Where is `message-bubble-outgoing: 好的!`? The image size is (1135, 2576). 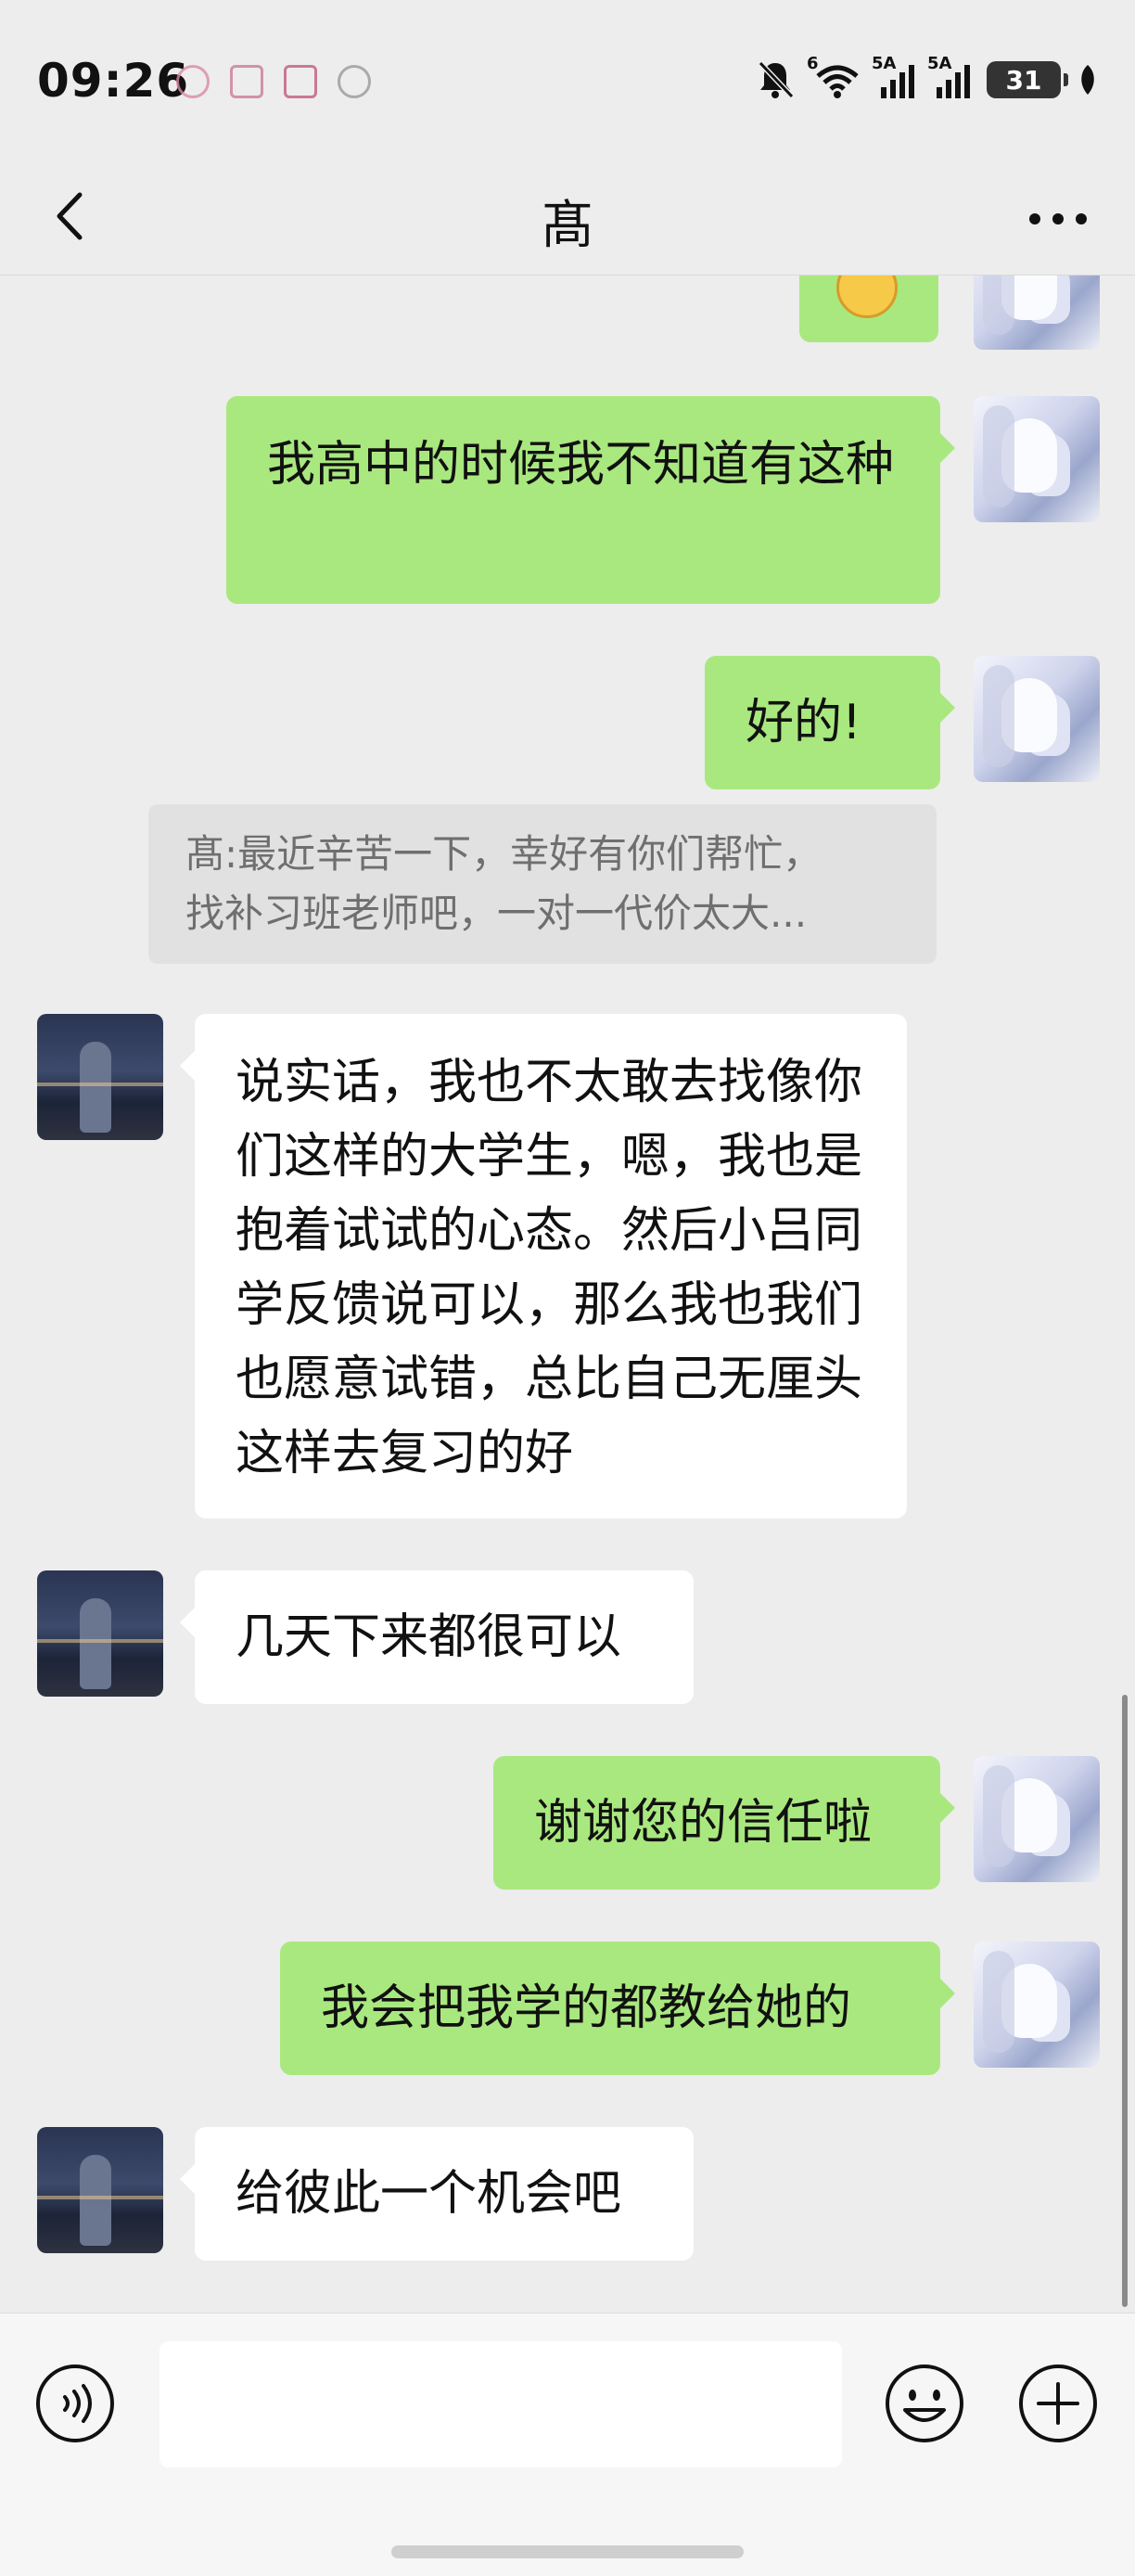
message-bubble-outgoing: 好的! is located at coordinates (830, 722).